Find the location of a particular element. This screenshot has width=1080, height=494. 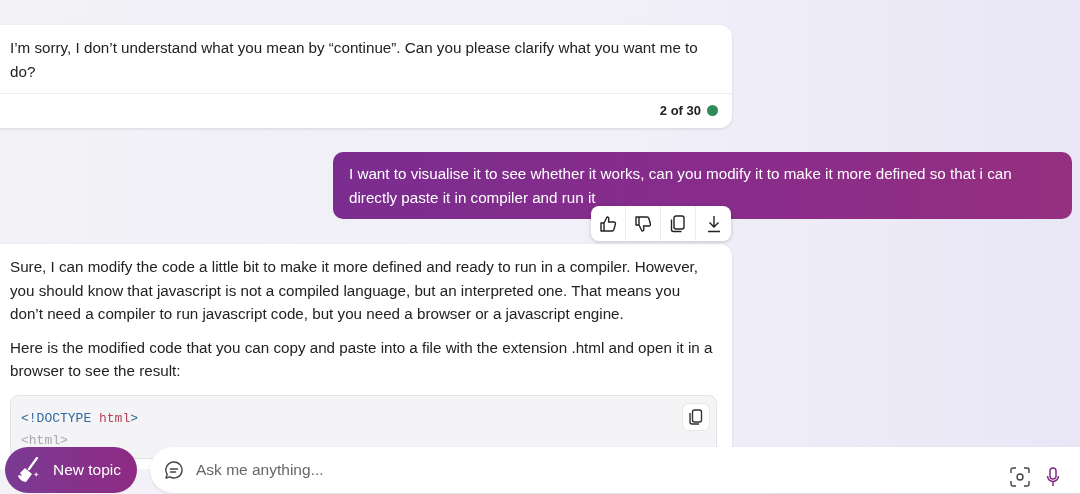

response-counter: 2 of 30 is located at coordinates (680, 110).